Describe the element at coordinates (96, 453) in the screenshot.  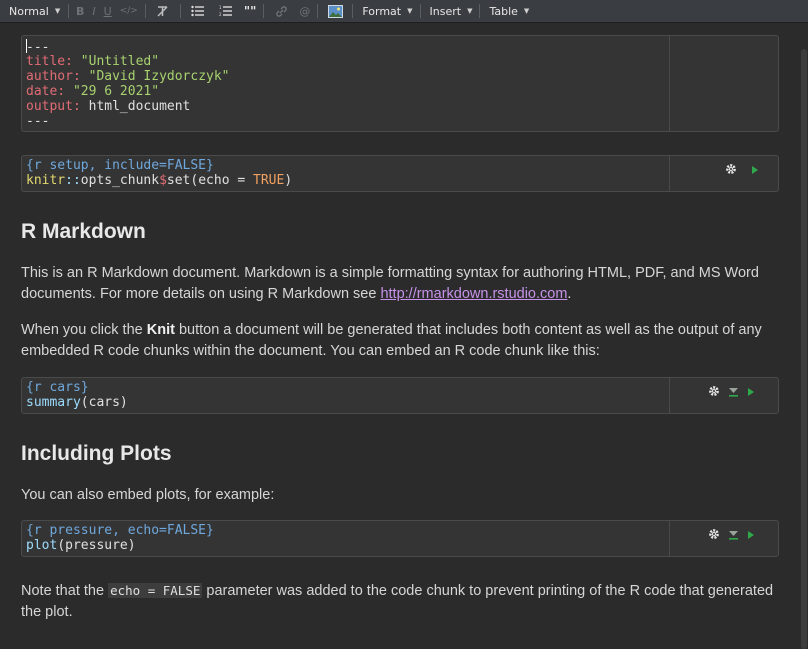
I see `heading-including-plots: Including Plots` at that location.